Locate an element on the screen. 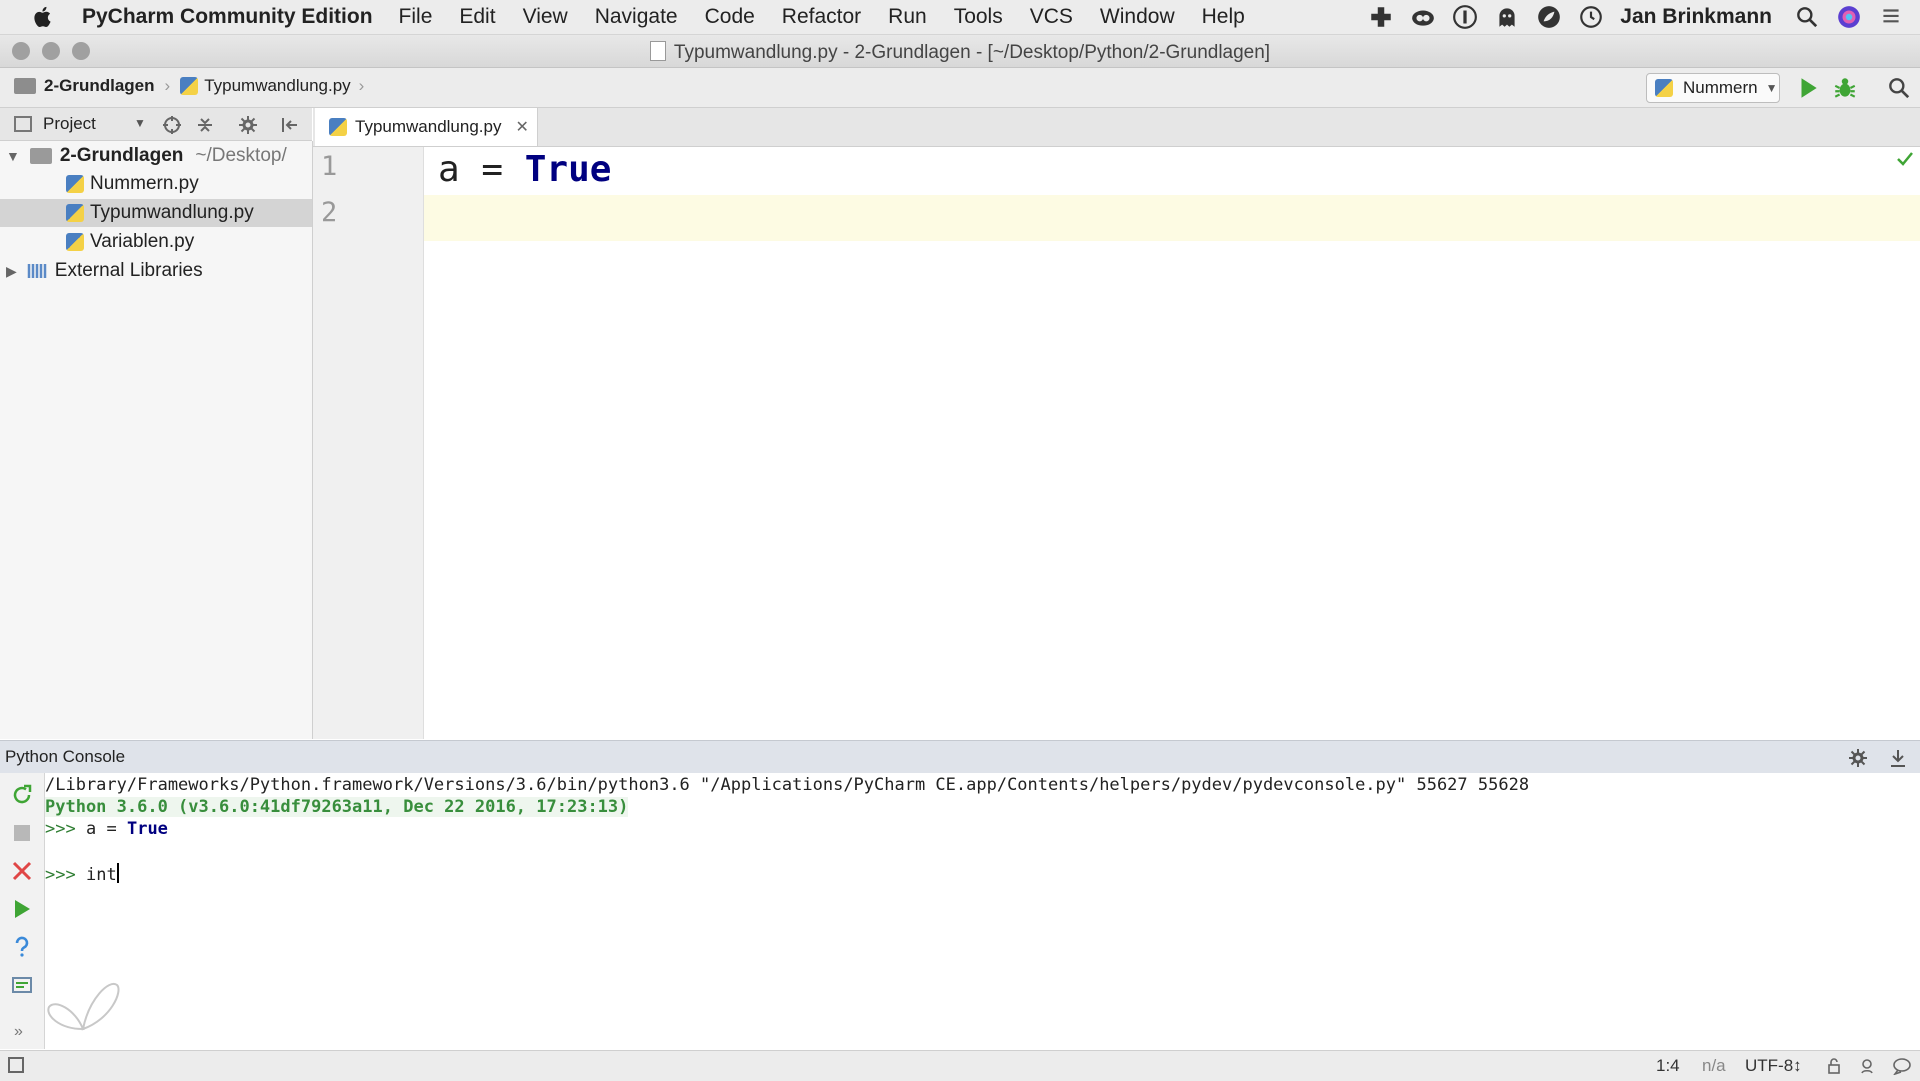 The width and height of the screenshot is (1920, 1081). console-header: Python Console is located at coordinates (960, 756).